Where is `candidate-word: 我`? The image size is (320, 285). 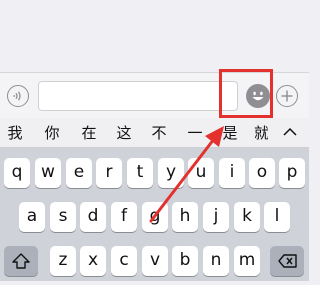
candidate-word: 我 is located at coordinates (15, 132).